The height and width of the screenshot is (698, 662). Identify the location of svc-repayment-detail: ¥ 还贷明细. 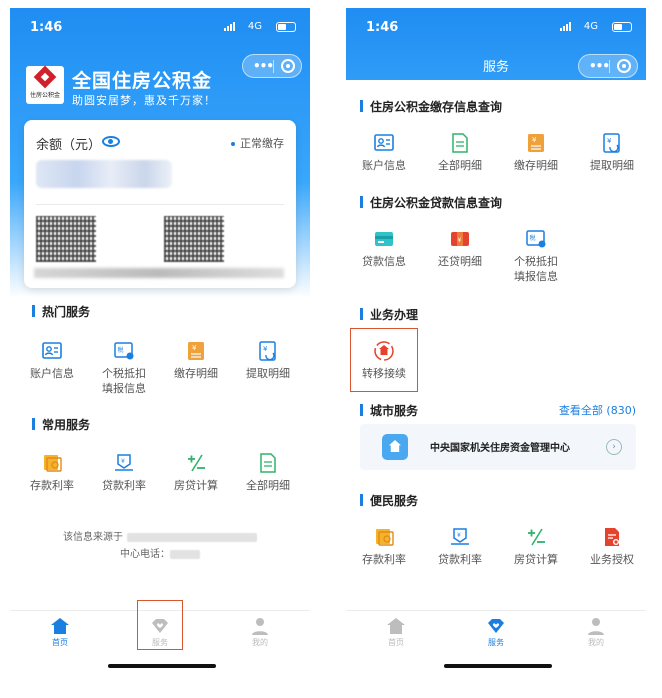
(460, 248).